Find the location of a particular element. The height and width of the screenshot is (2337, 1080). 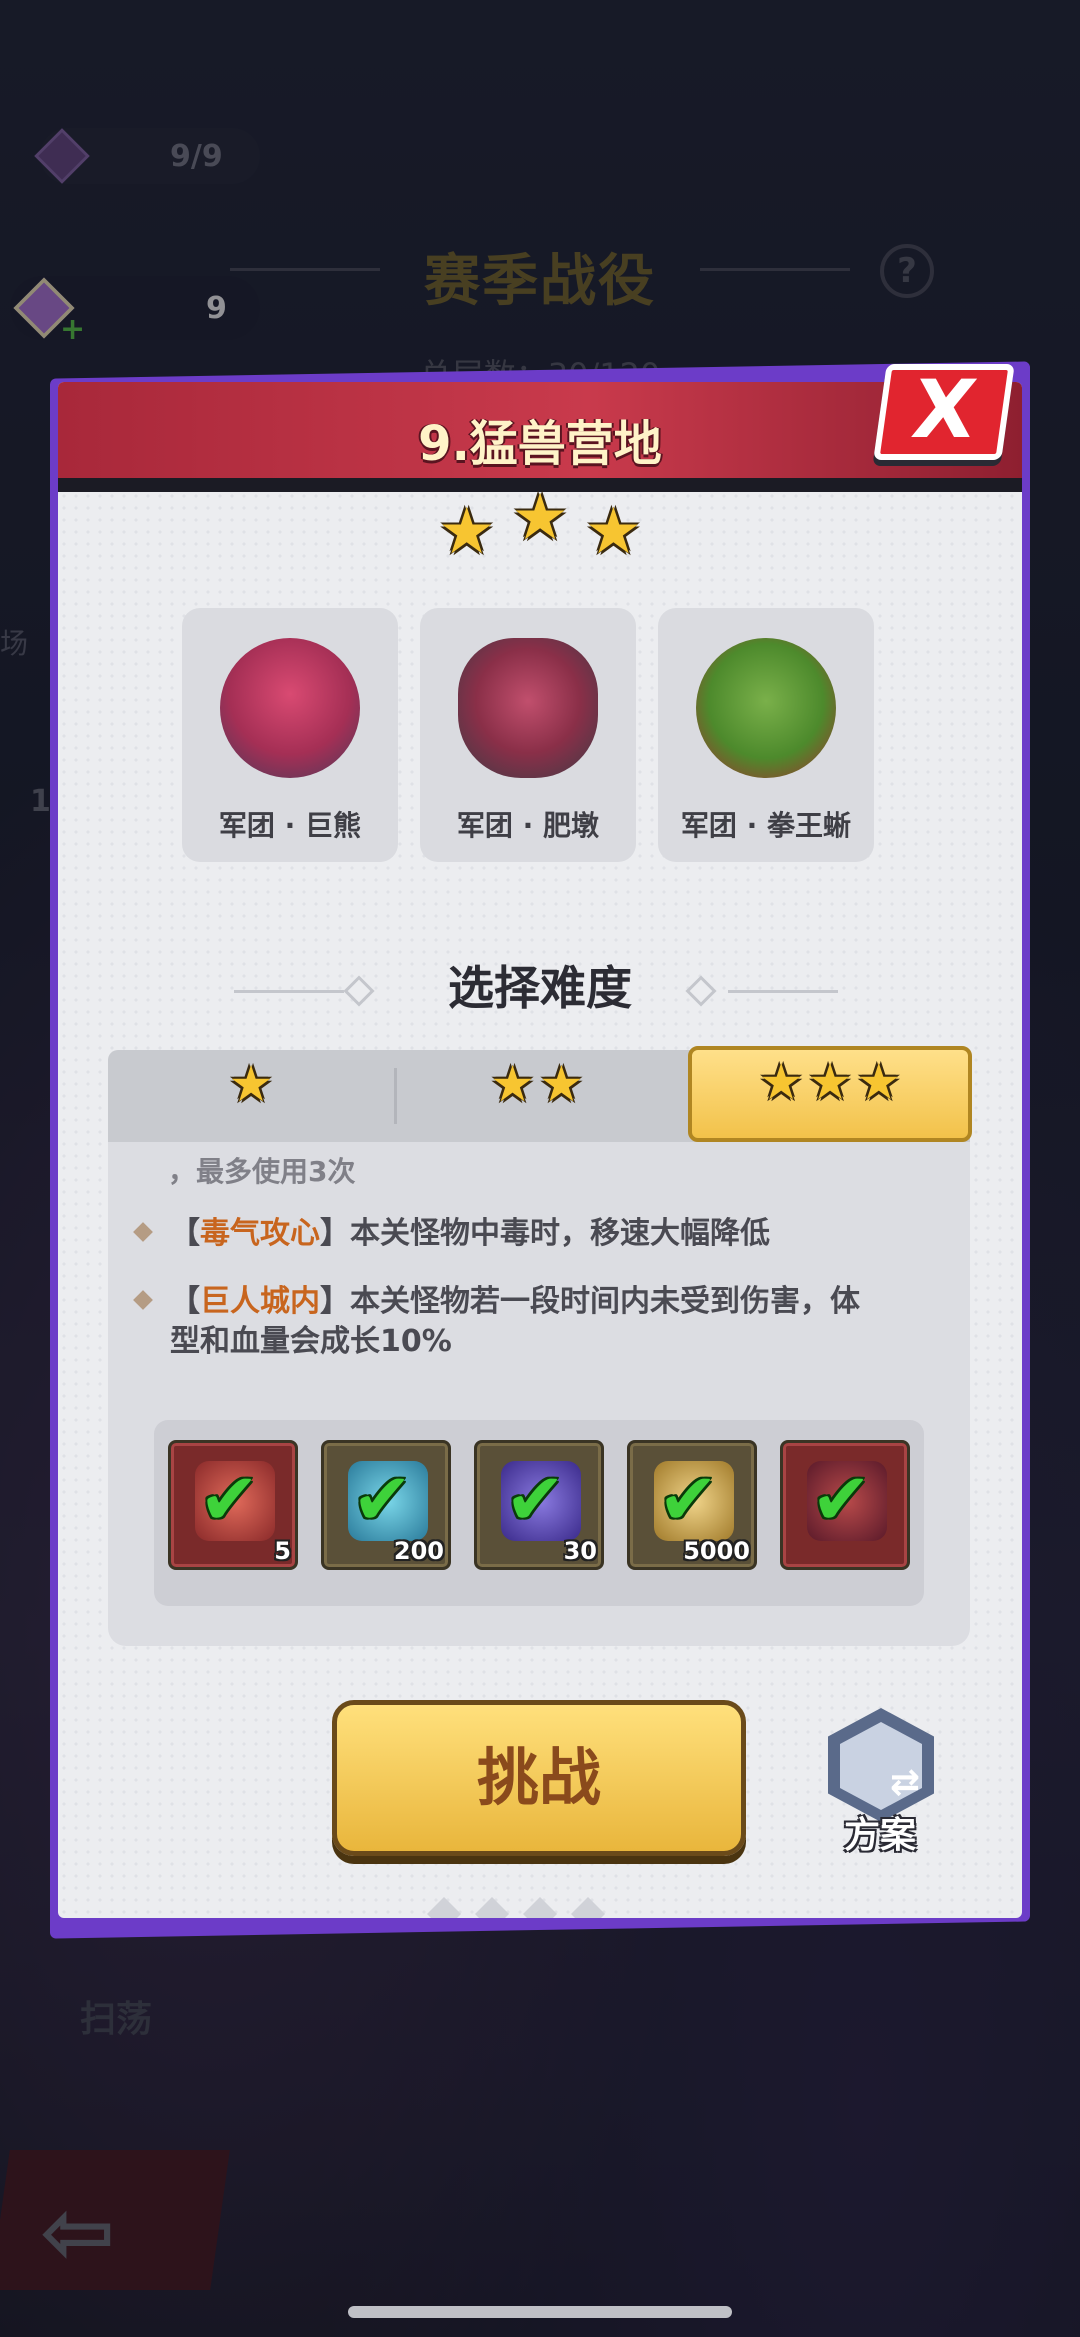

monster-card: 军团 · 拳王蜥 is located at coordinates (766, 735).